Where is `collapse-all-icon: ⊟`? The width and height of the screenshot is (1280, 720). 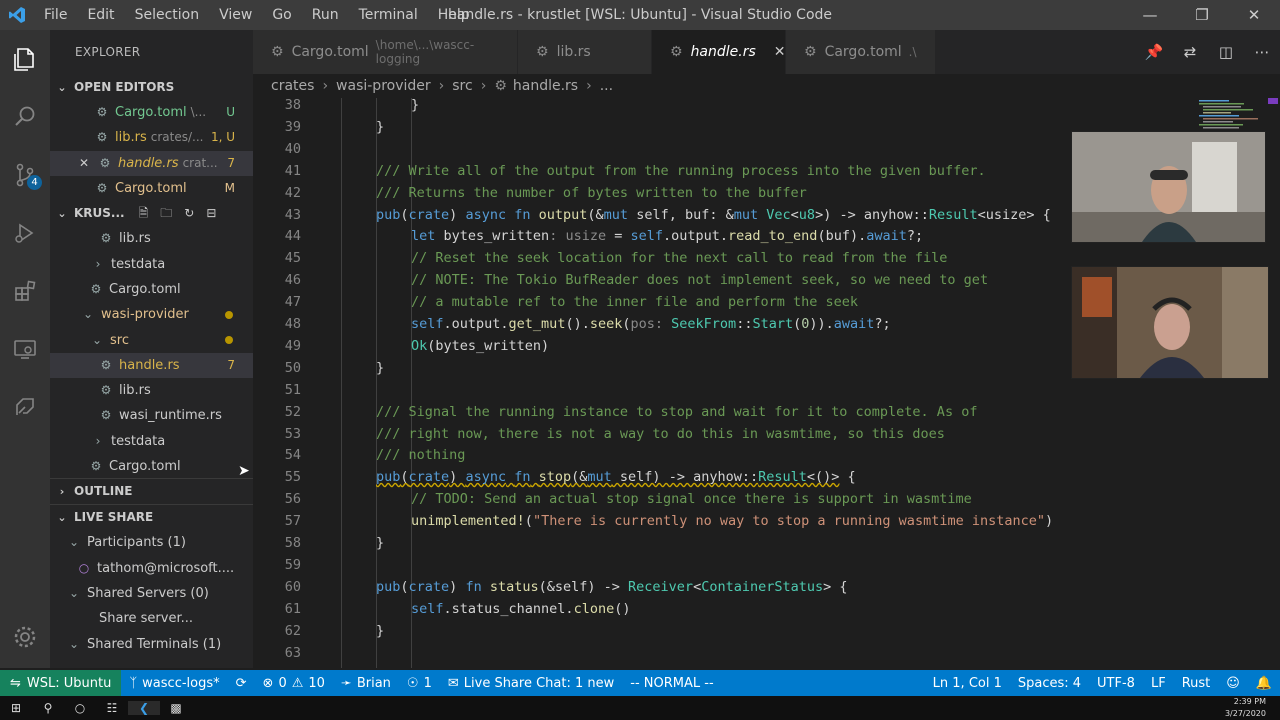 collapse-all-icon: ⊟ is located at coordinates (211, 213).